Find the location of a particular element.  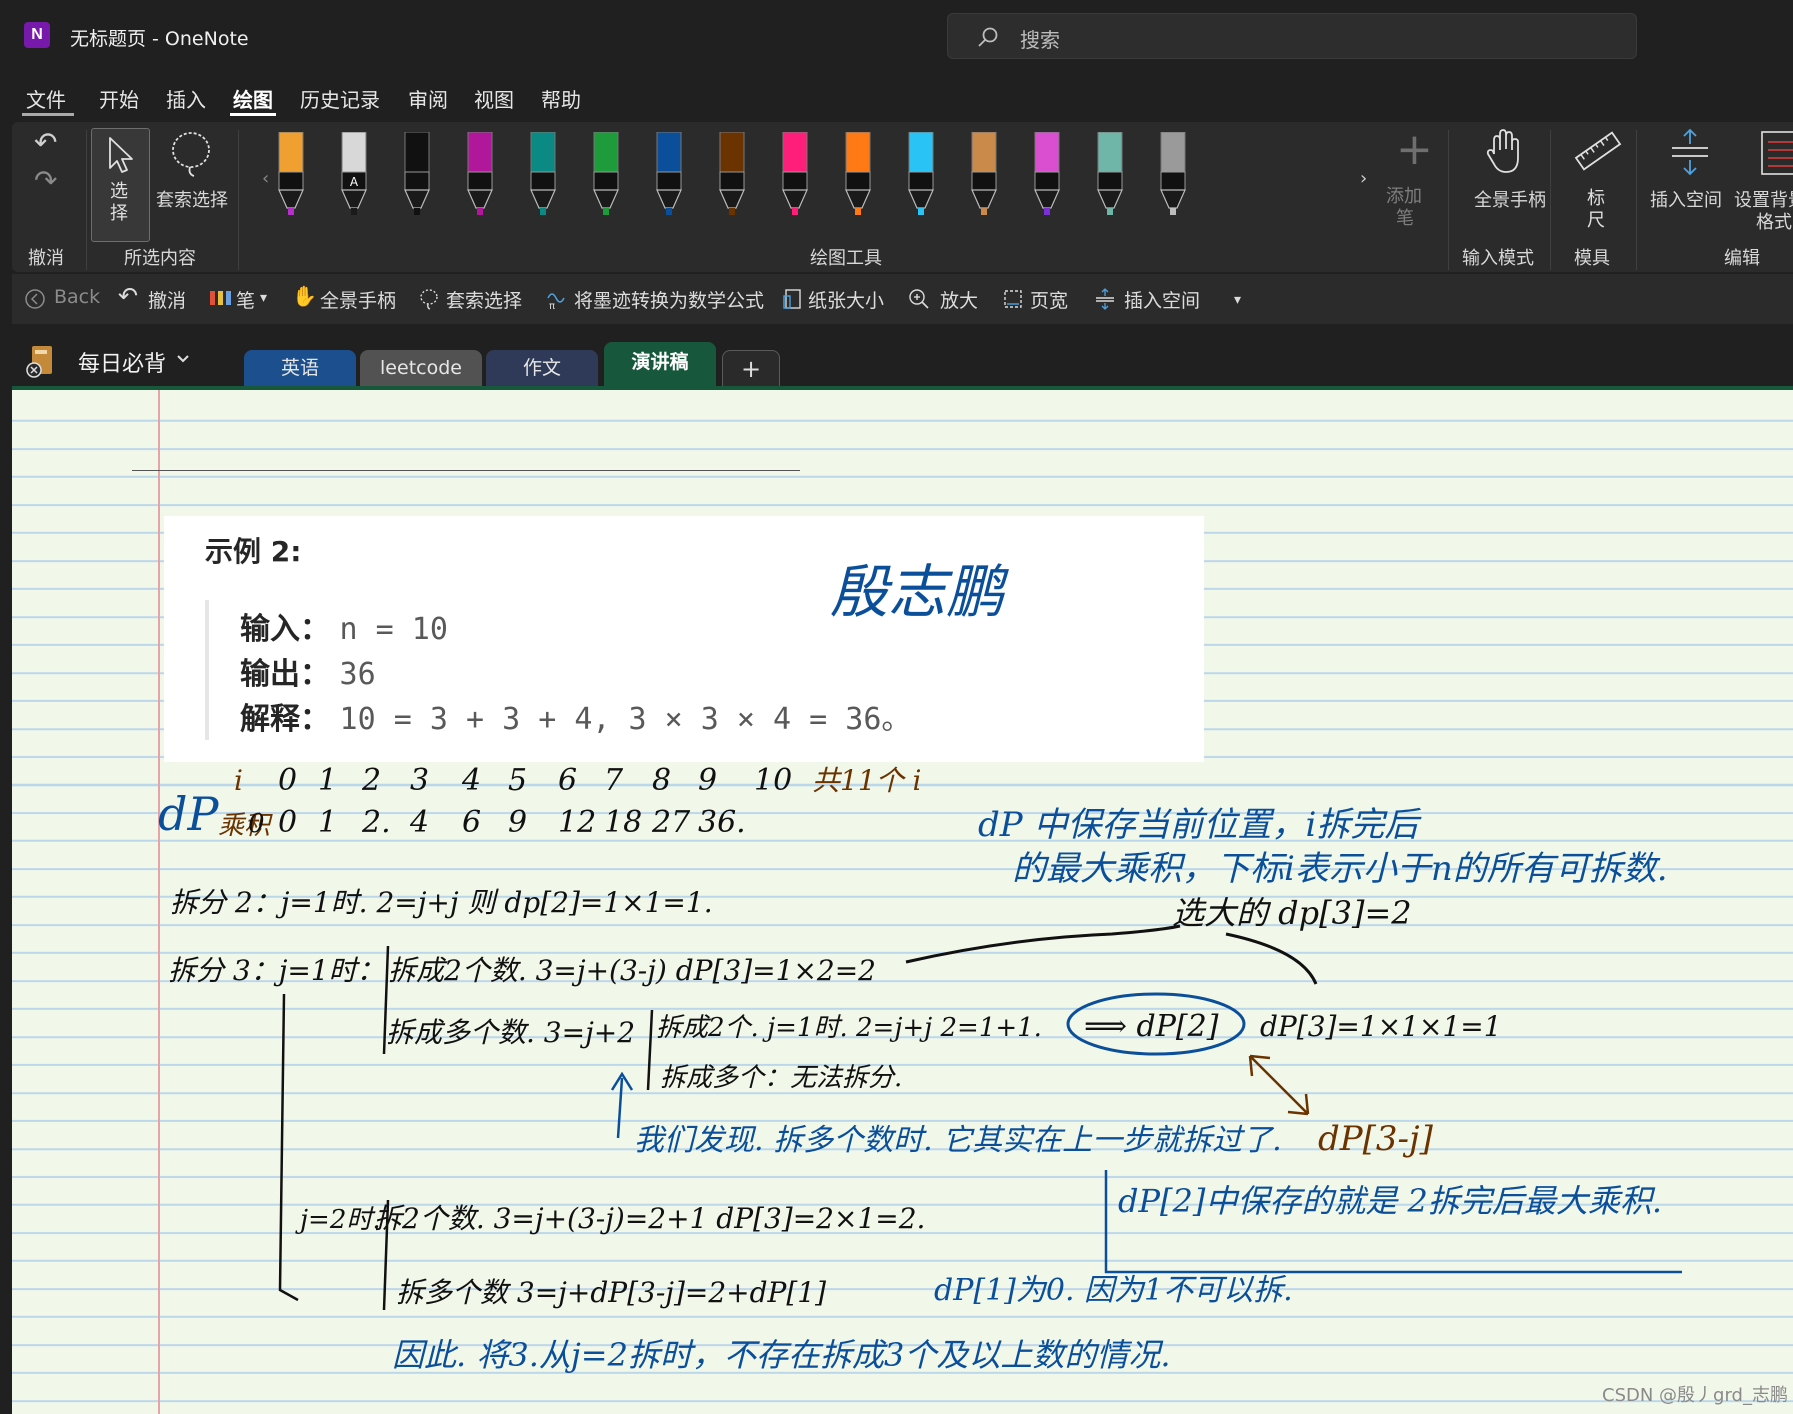

ink-product-4: 6 is located at coordinates (471, 822).